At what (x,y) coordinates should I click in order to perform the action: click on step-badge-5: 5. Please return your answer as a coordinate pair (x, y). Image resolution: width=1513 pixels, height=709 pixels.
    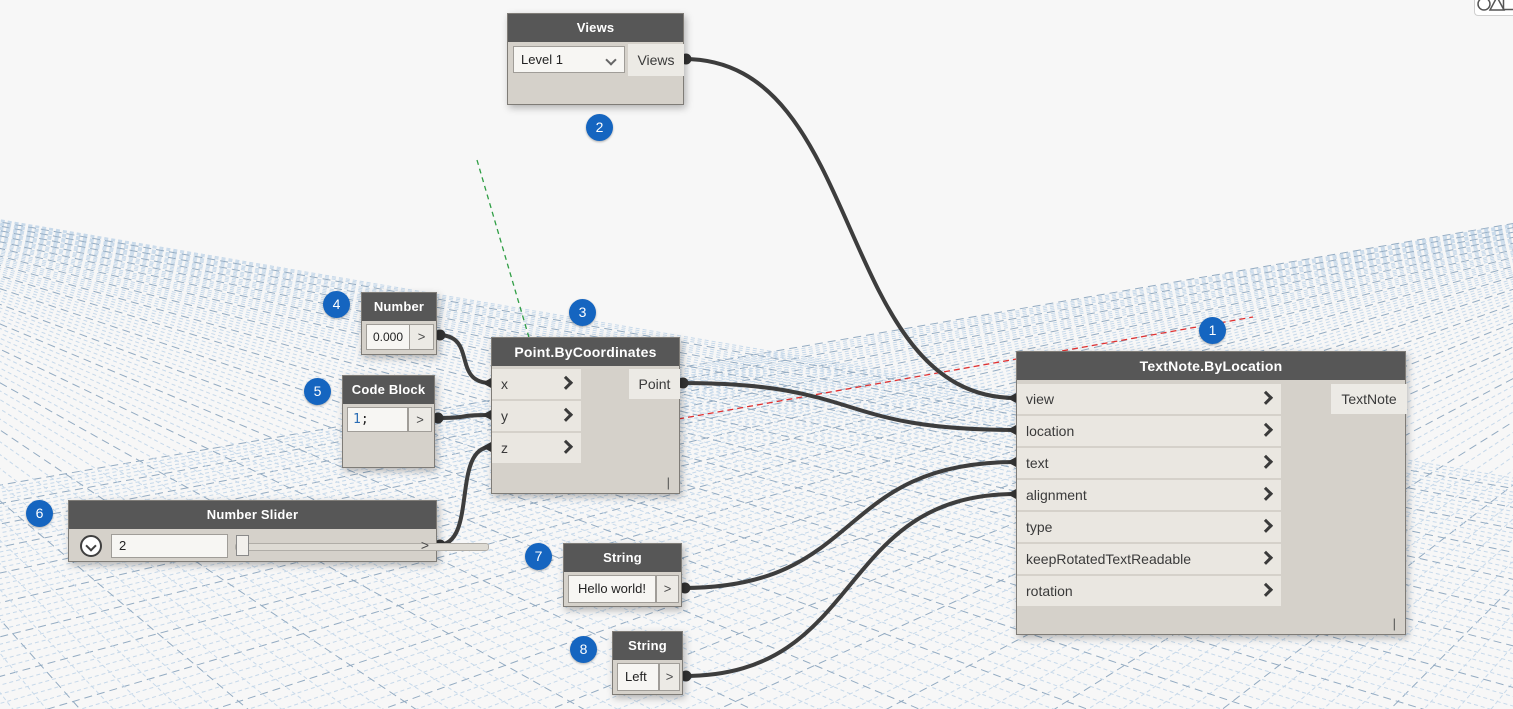
    Looking at the image, I should click on (317, 391).